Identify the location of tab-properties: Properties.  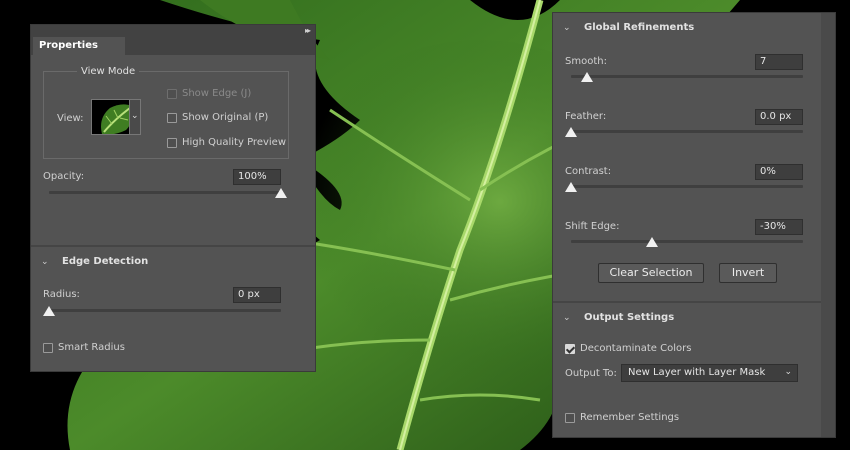
(79, 46).